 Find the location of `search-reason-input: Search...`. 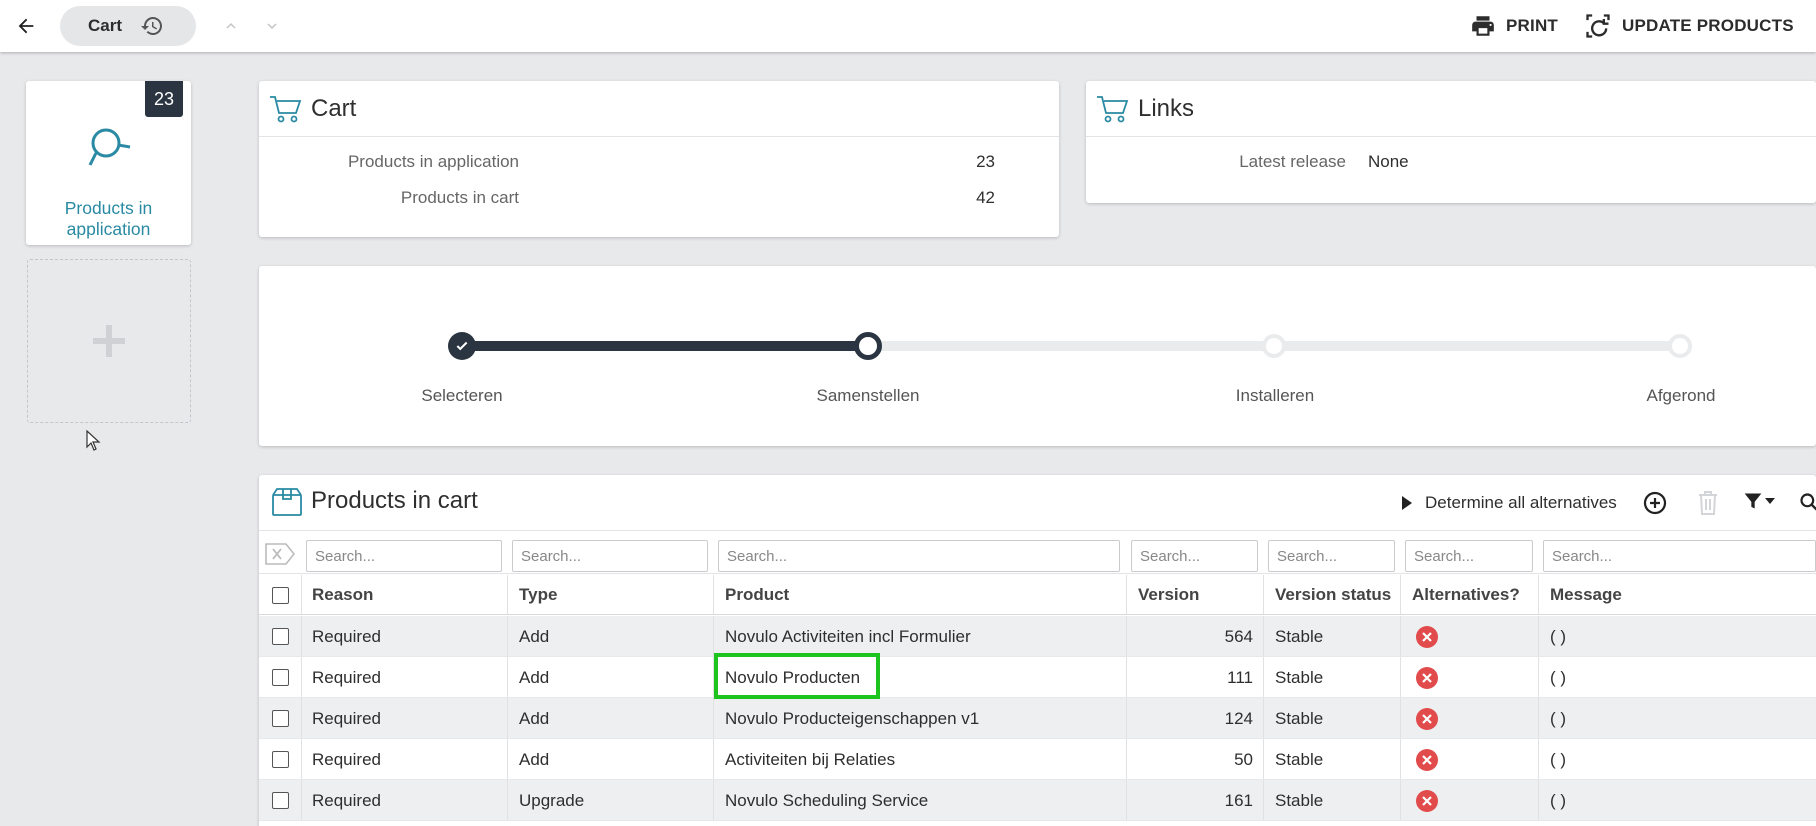

search-reason-input: Search... is located at coordinates (404, 556).